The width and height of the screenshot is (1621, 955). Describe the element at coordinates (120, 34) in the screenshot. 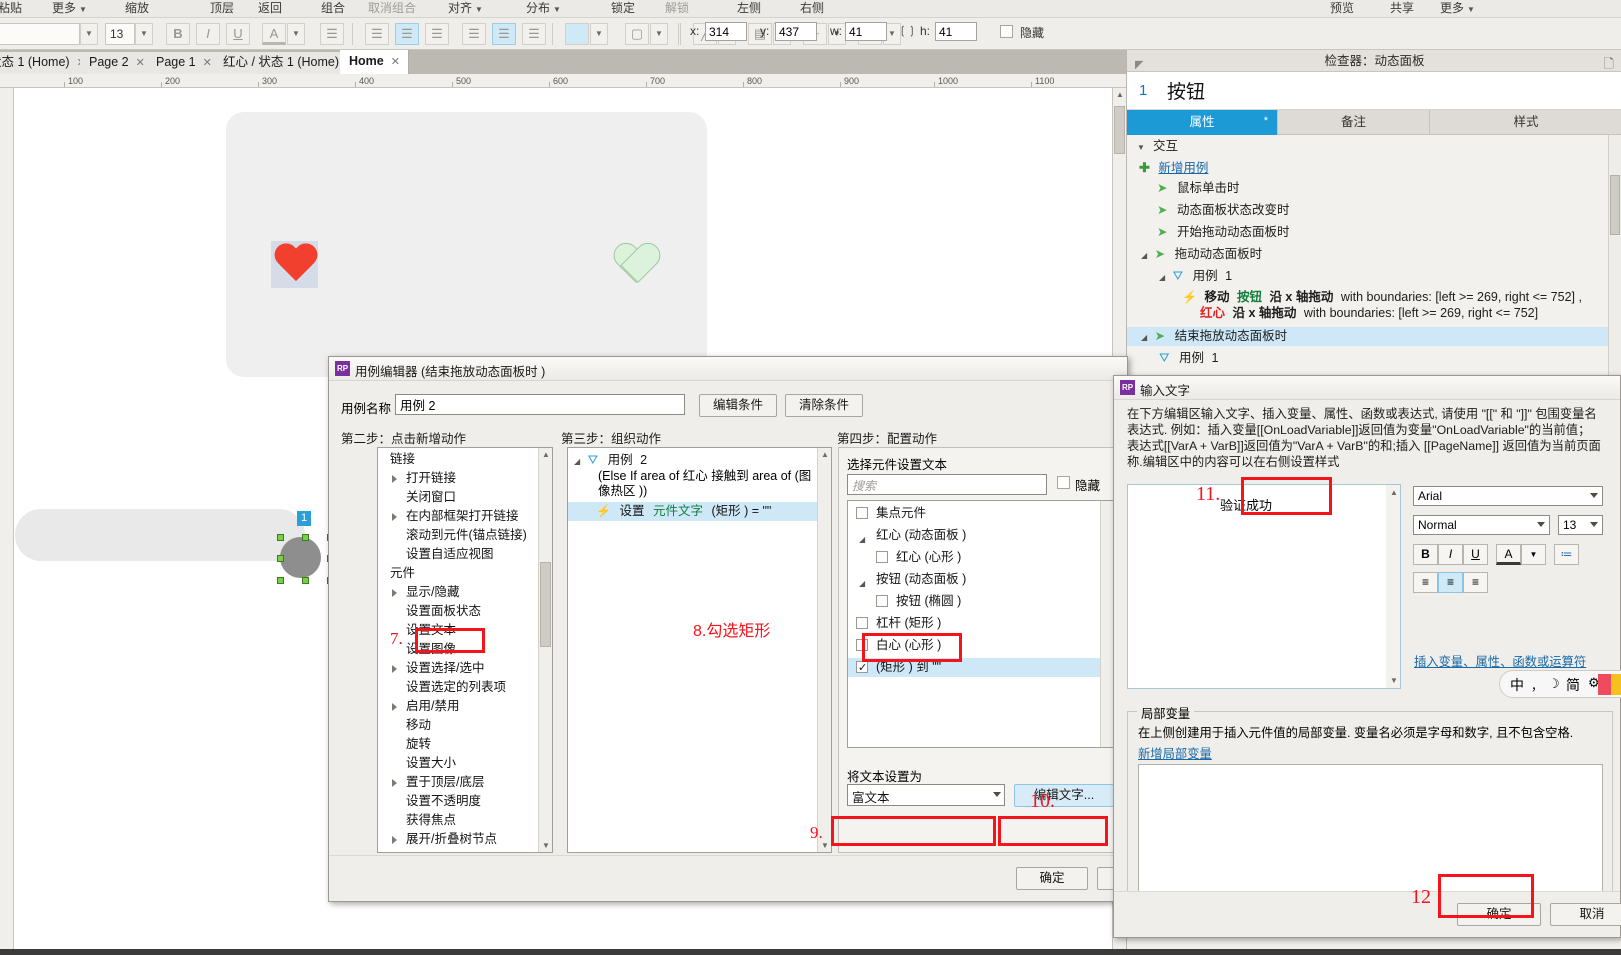

I see `font-size-select: 13` at that location.